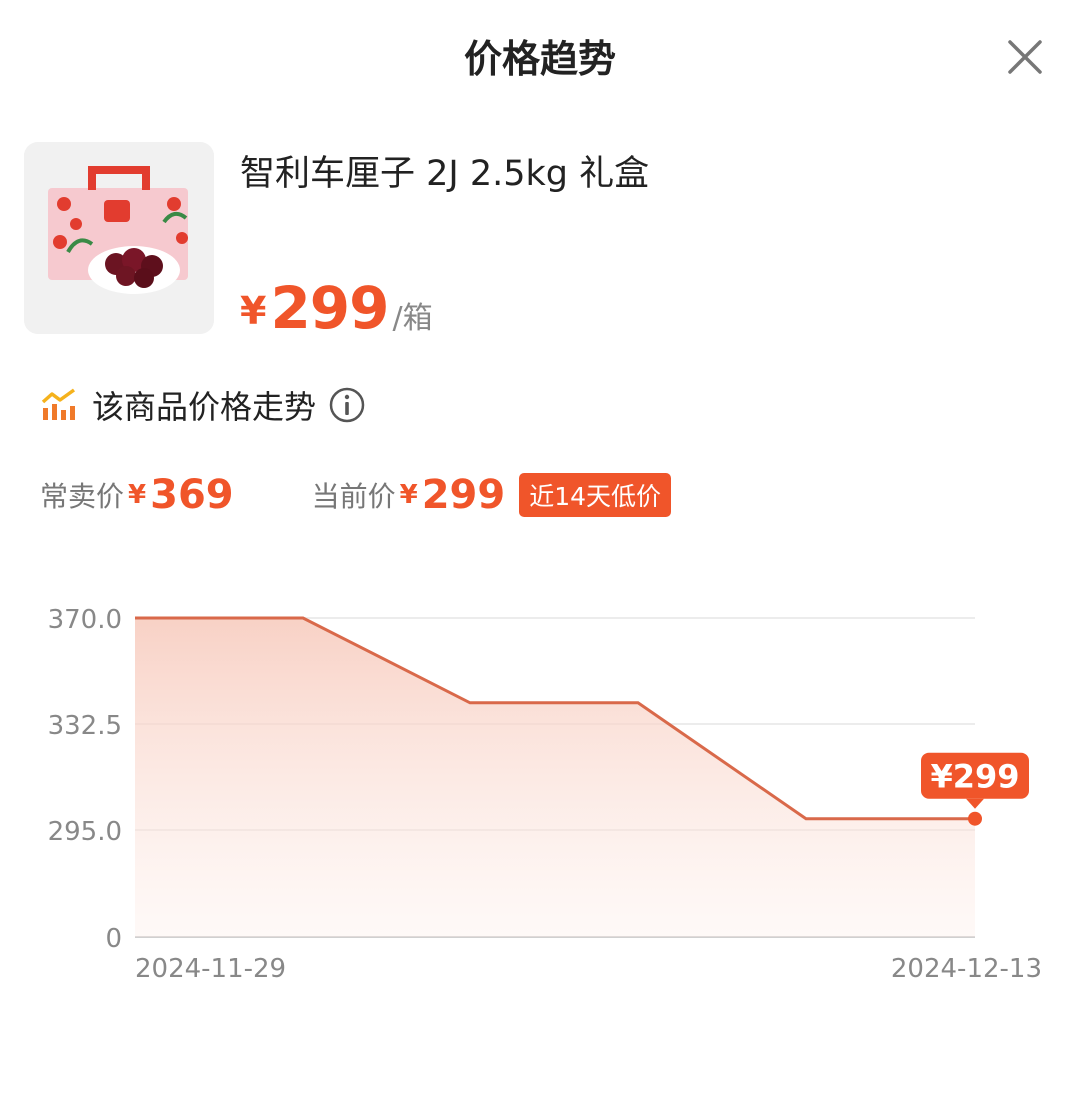 Image resolution: width=1080 pixels, height=1116 pixels. Describe the element at coordinates (966, 969) in the screenshot. I see `x-tick-label: 2024-12-13` at that location.